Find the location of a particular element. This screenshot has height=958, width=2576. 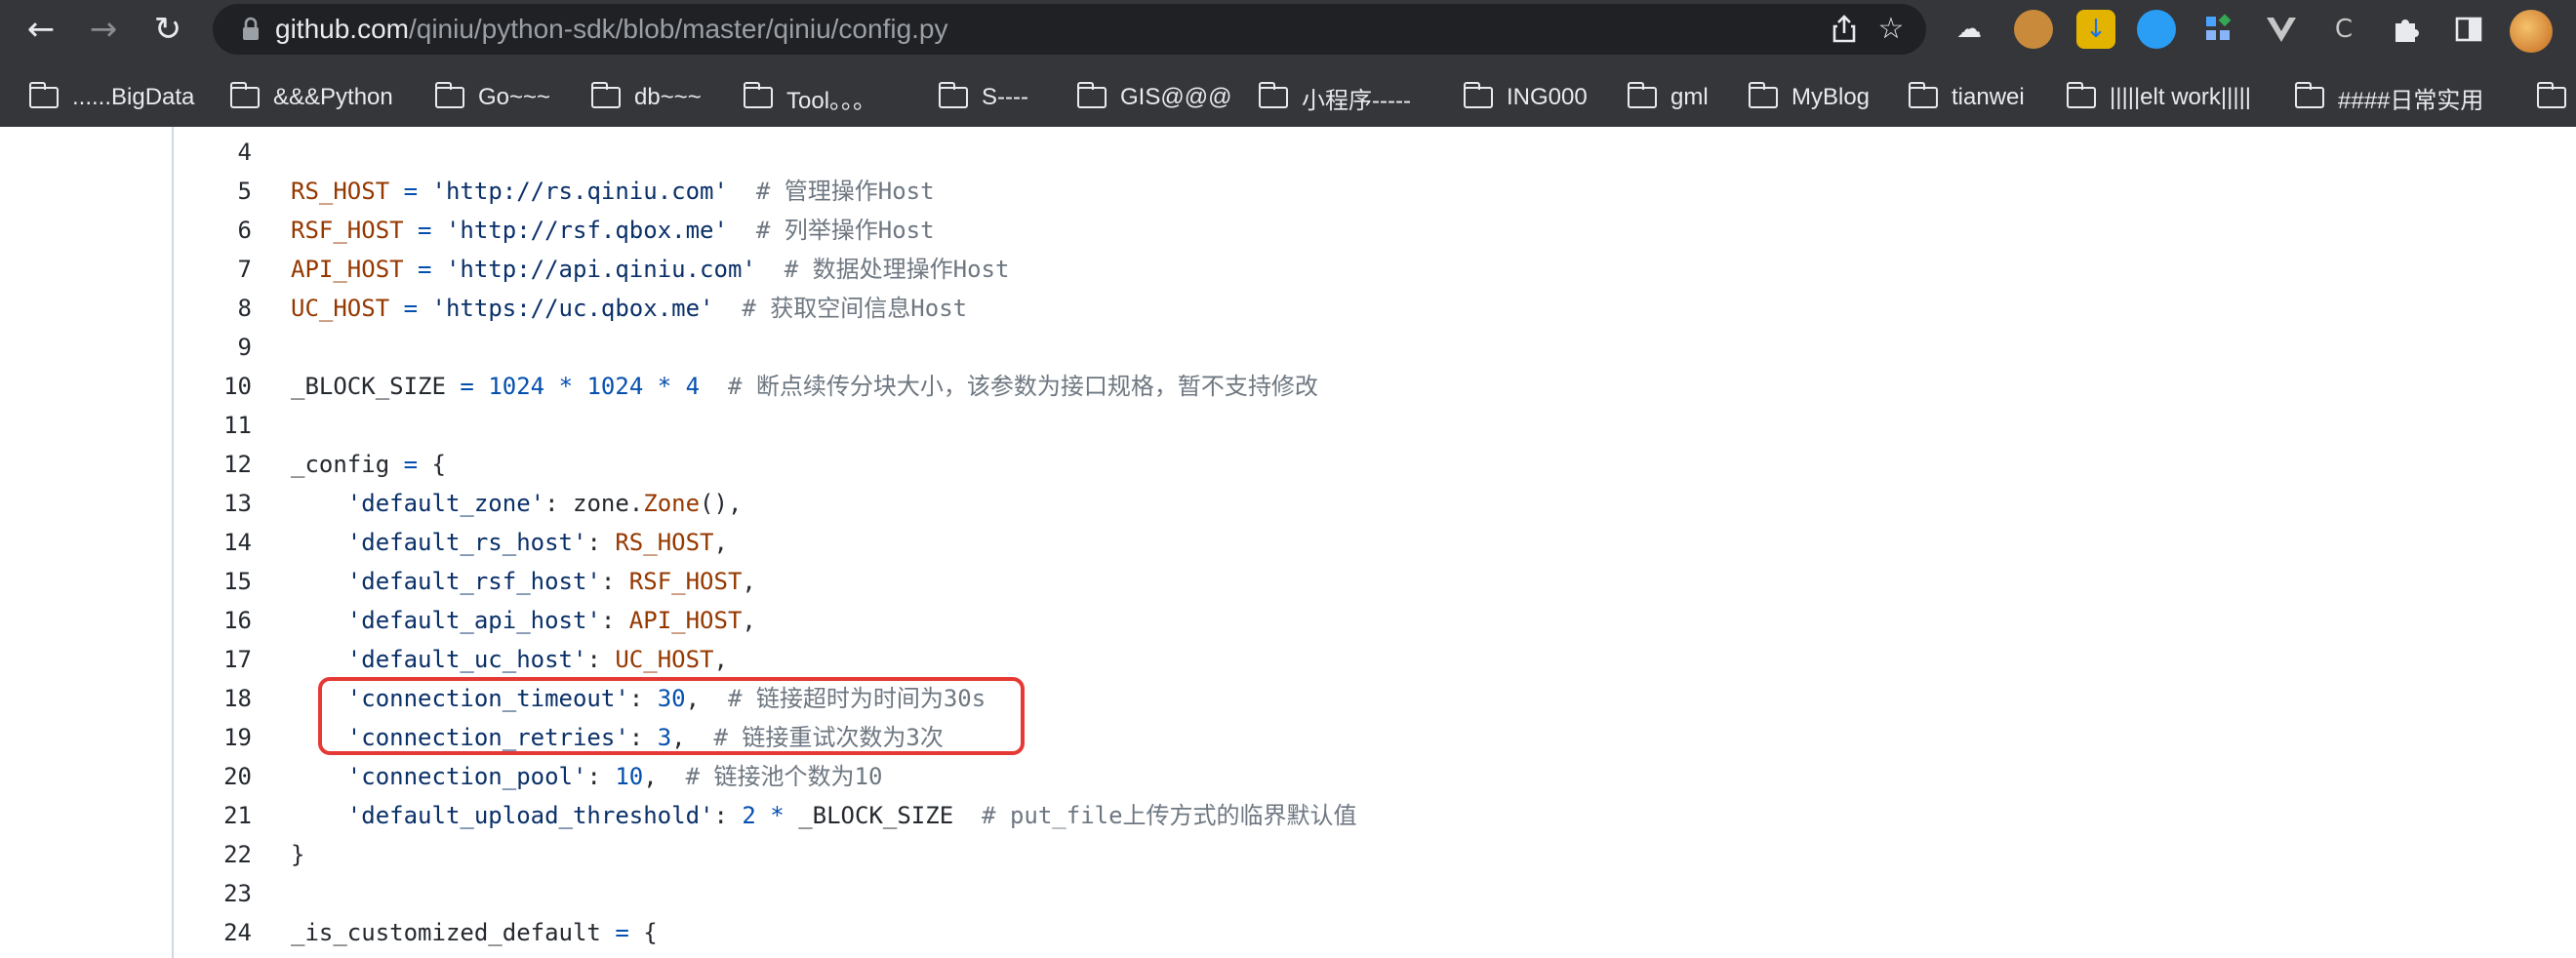

code-token: # 管理操作Host is located at coordinates (845, 191).